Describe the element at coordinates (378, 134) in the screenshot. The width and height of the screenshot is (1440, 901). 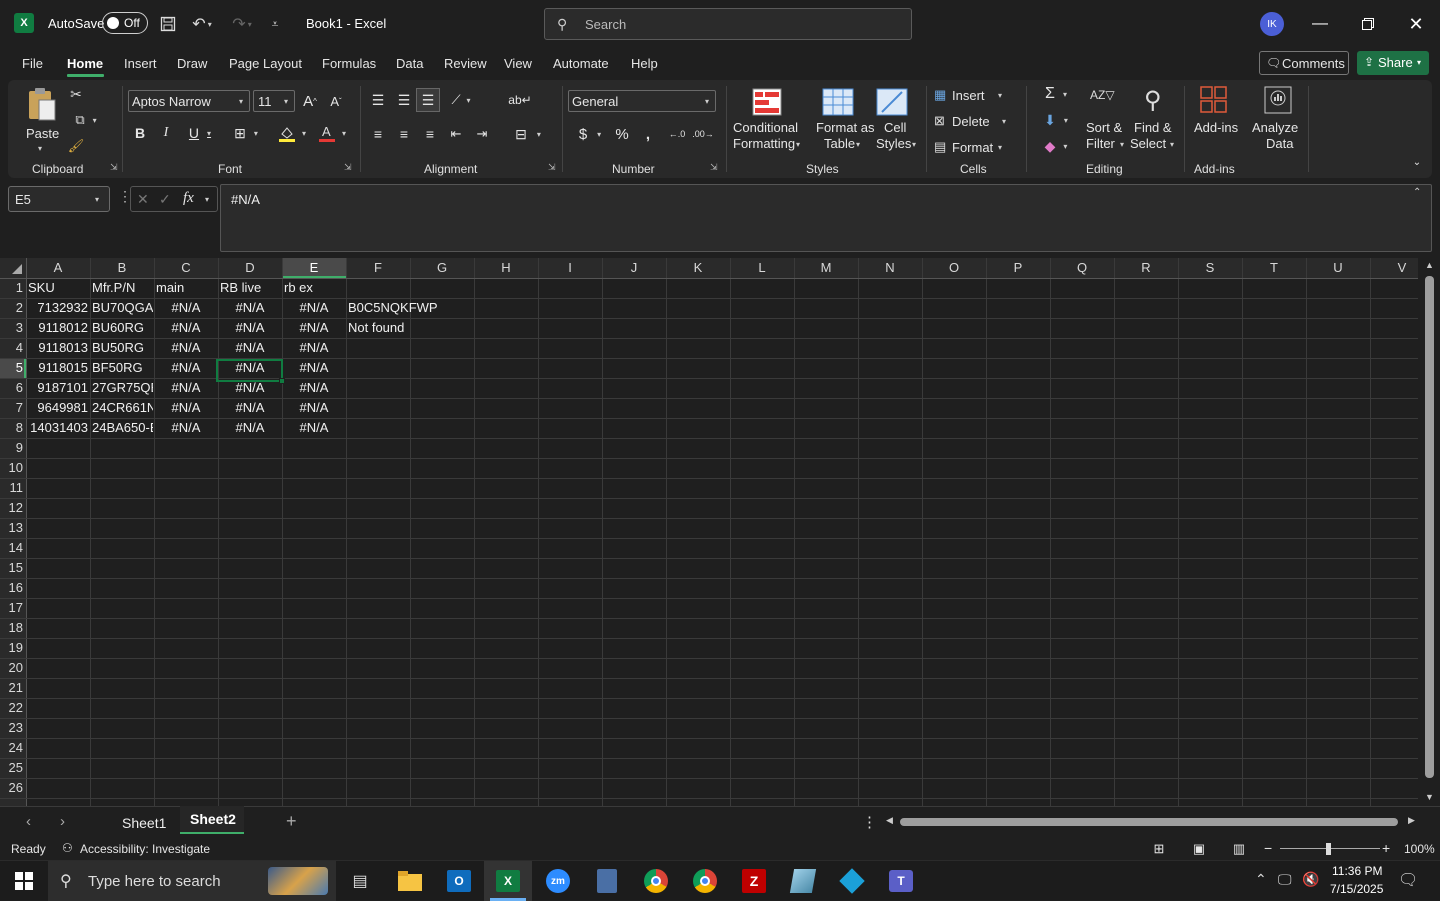
I see `align-left-icon: ≡` at that location.